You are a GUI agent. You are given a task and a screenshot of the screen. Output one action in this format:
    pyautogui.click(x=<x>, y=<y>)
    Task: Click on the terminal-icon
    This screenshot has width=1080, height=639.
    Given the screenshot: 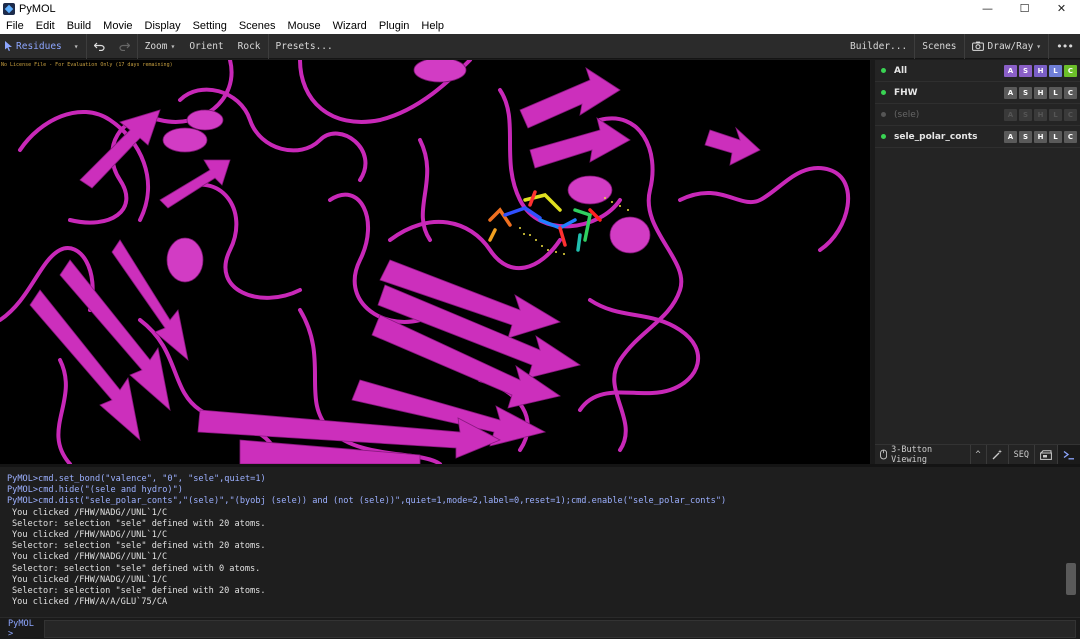 What is the action you would take?
    pyautogui.click(x=1068, y=454)
    